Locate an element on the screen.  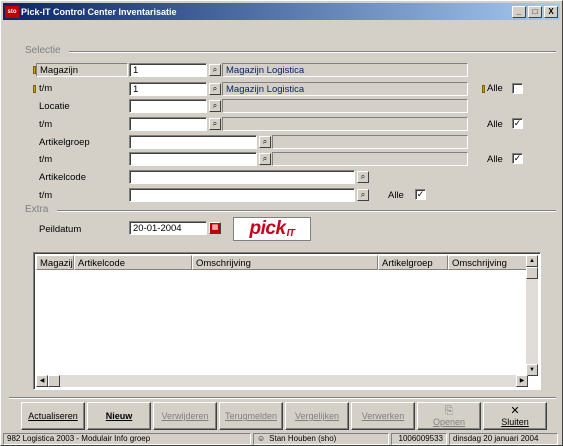
open-icon: ⎘ is located at coordinates (449, 410).